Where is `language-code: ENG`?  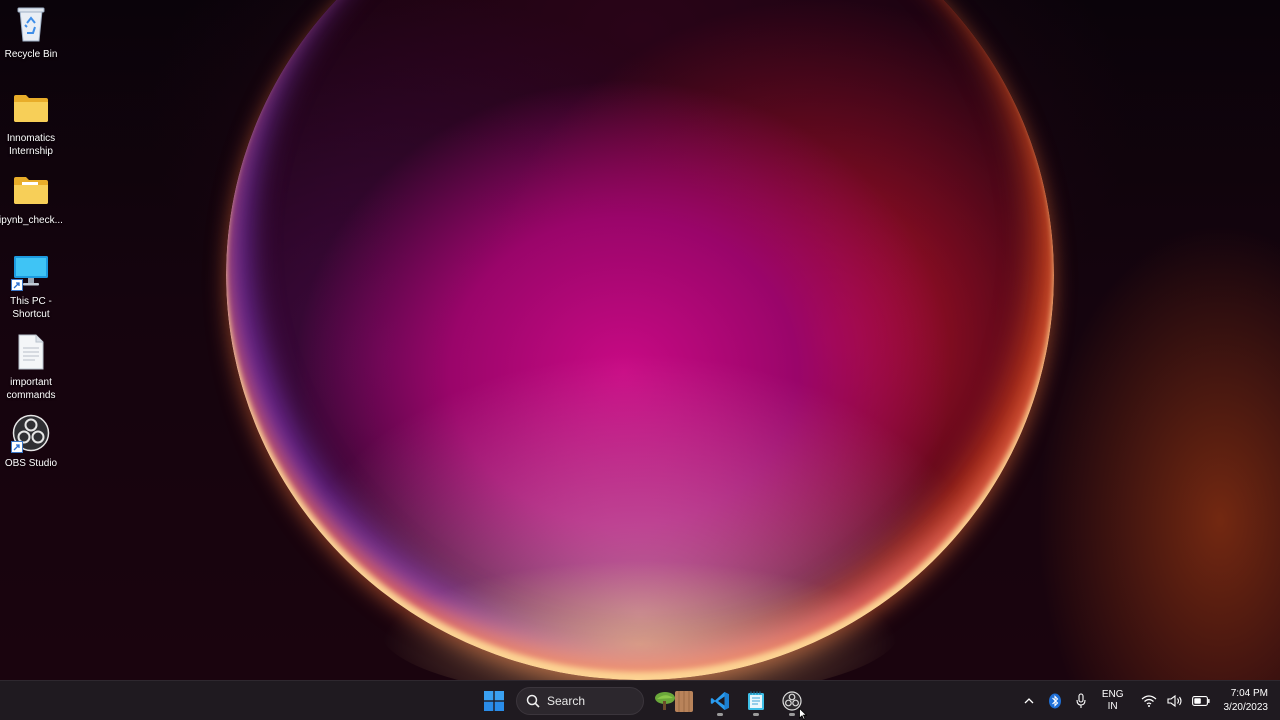 language-code: ENG is located at coordinates (1112, 694).